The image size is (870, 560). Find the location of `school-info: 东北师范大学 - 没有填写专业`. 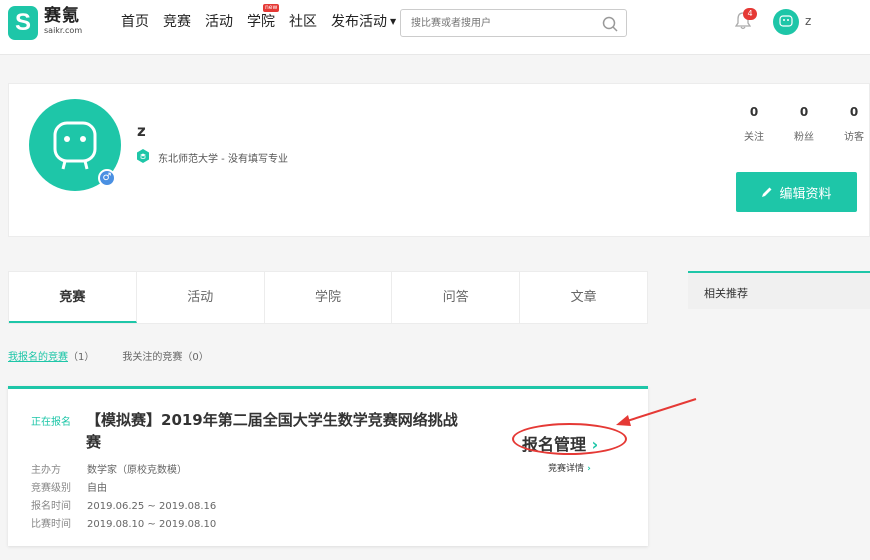

school-info: 东北师范大学 - 没有填写专业 is located at coordinates (223, 159).